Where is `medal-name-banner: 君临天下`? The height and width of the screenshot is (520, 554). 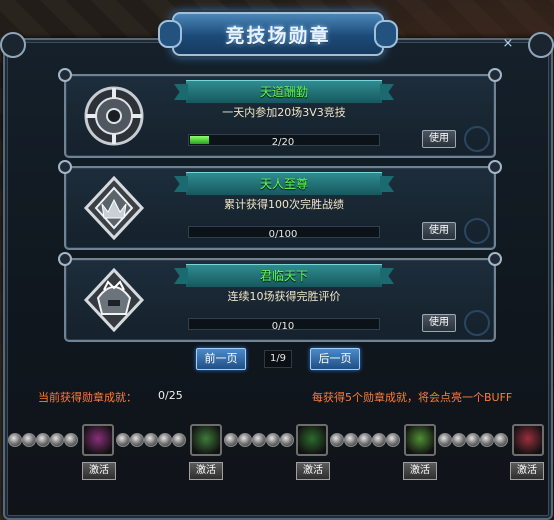
medal-name-banner: 君临天下 is located at coordinates (284, 276).